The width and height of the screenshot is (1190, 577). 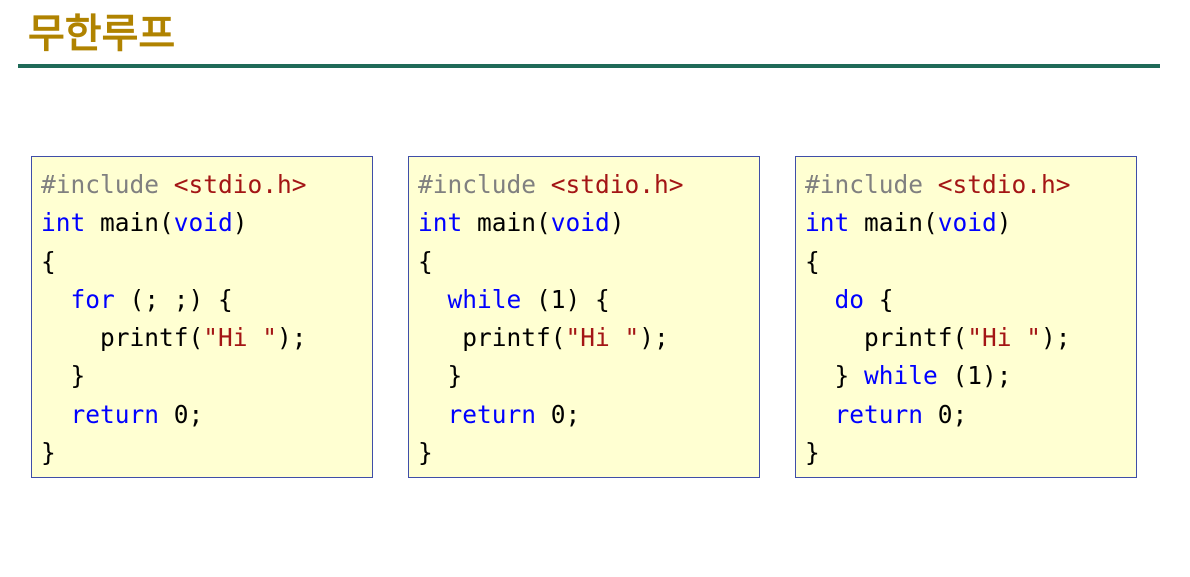 What do you see at coordinates (92, 299) in the screenshot?
I see `code-token: for` at bounding box center [92, 299].